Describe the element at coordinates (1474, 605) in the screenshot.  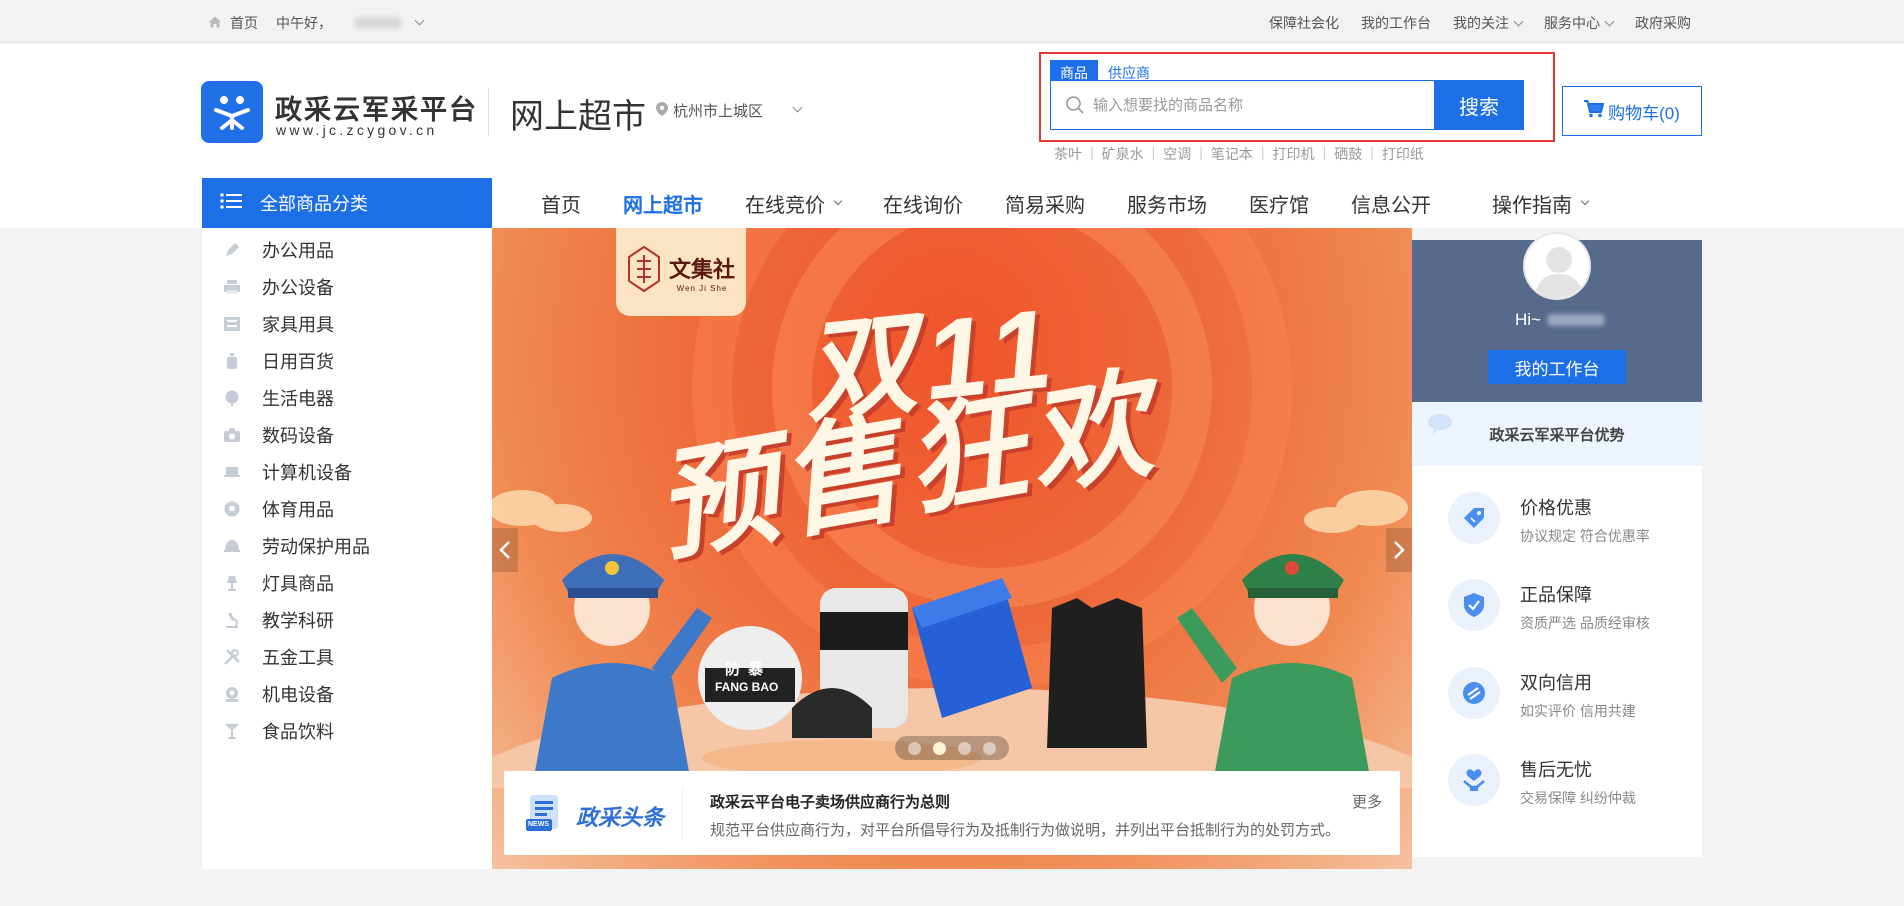
I see `shield-check-icon` at that location.